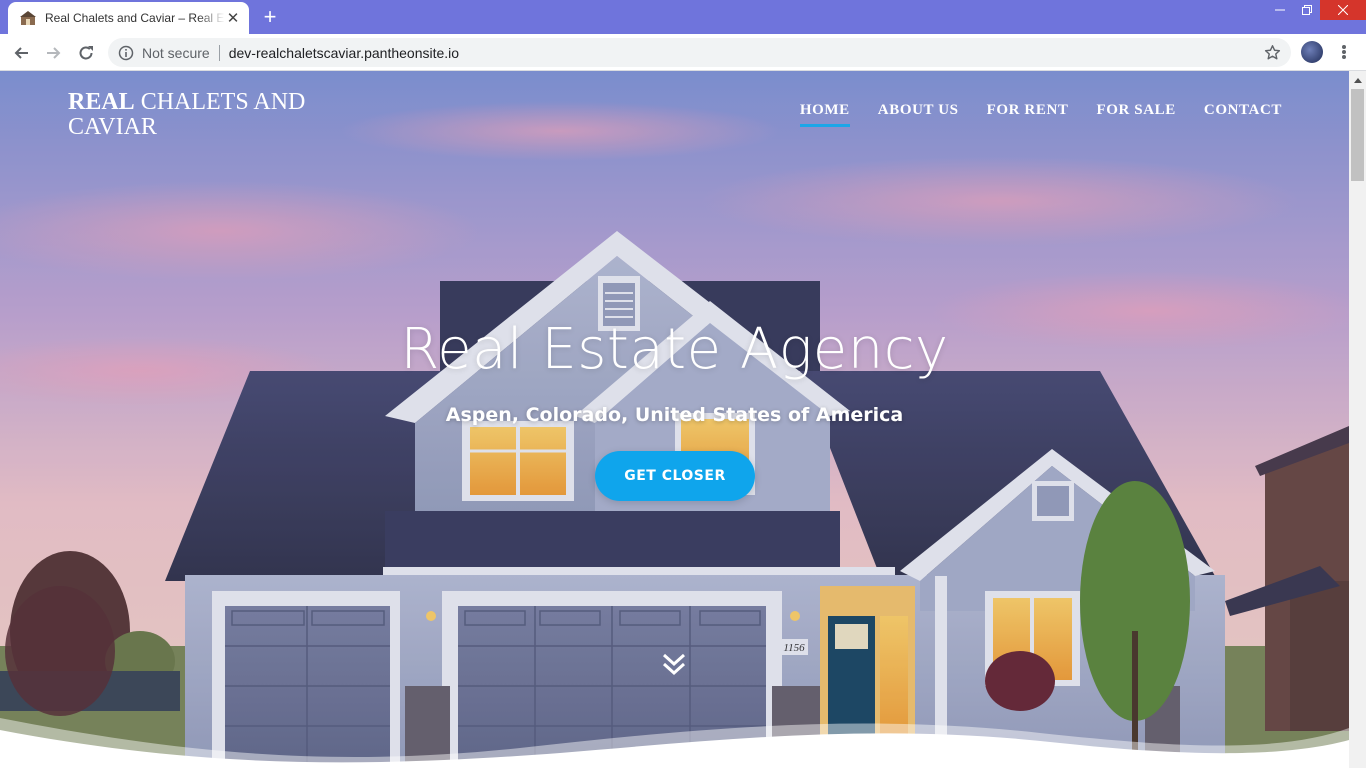 The height and width of the screenshot is (768, 1366). I want to click on back-arrow-icon, so click(21, 53).